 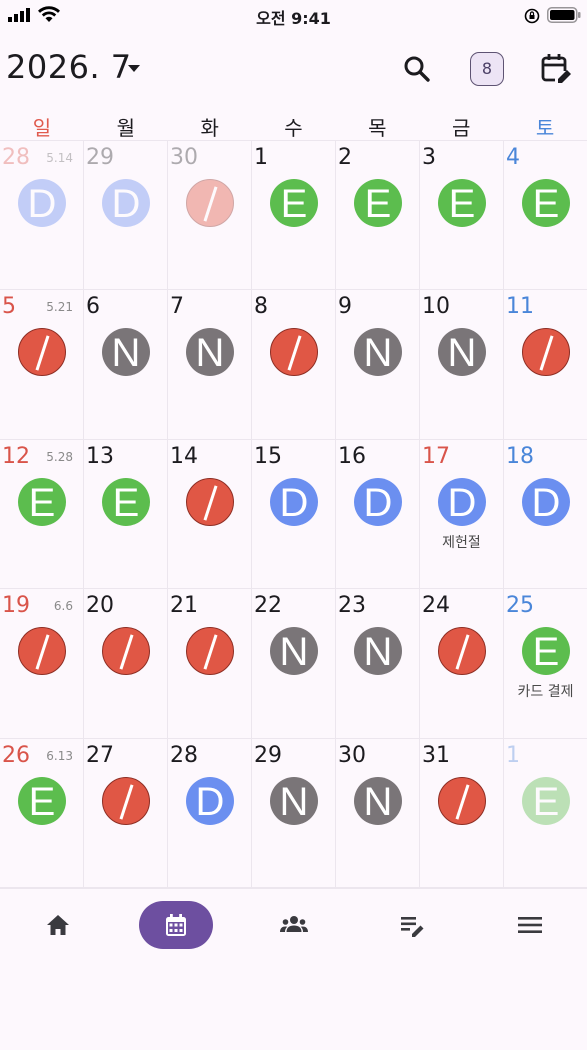 I want to click on day-number: 18, so click(x=520, y=456).